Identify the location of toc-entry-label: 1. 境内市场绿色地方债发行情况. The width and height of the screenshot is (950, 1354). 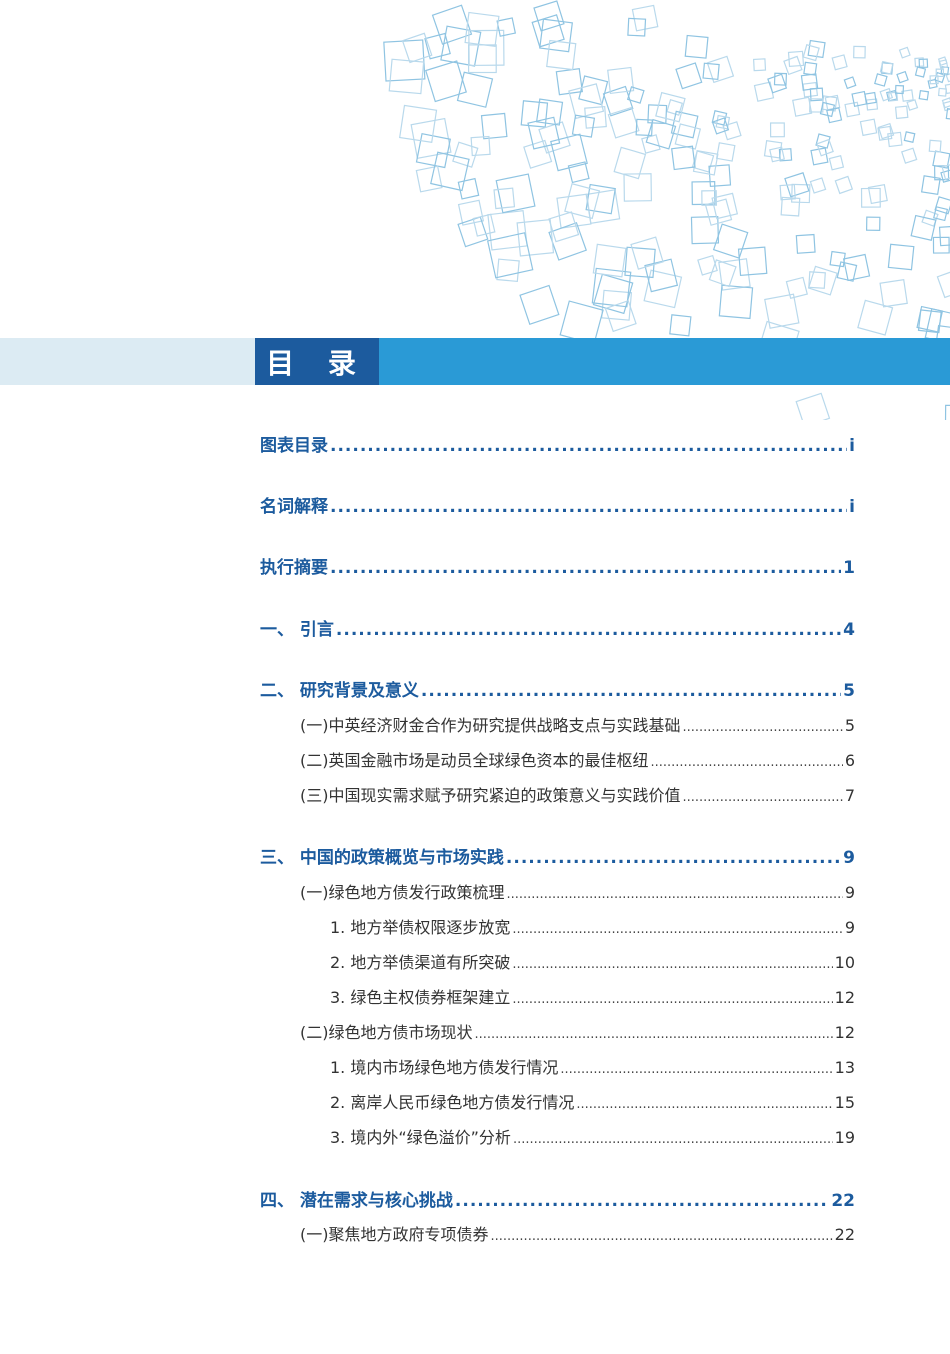
(444, 1067).